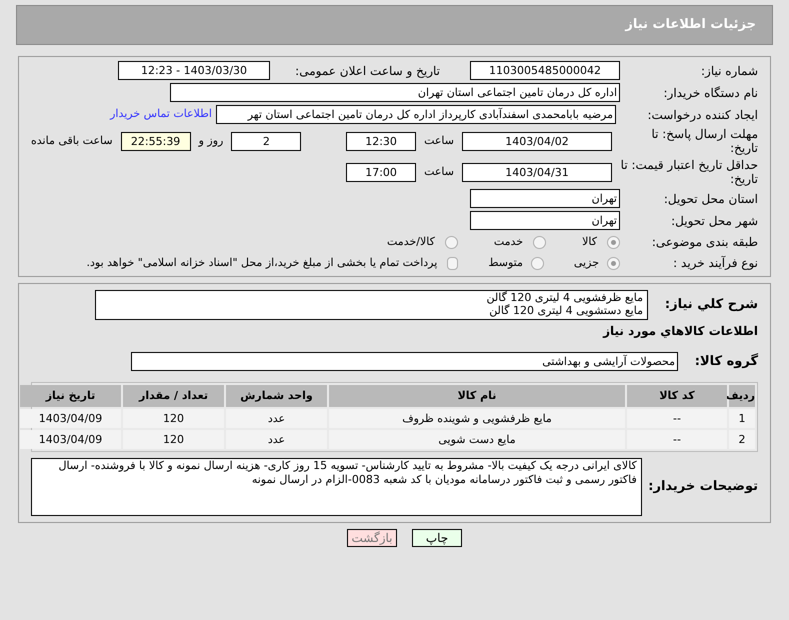  I want to click on table-cell: 2, so click(742, 439).